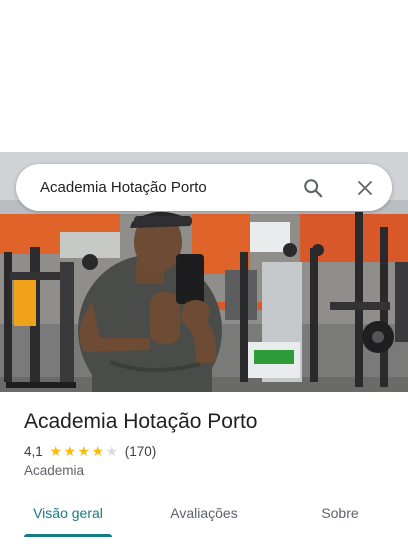 This screenshot has width=408, height=544. Describe the element at coordinates (313, 188) in the screenshot. I see `search-icon` at that location.